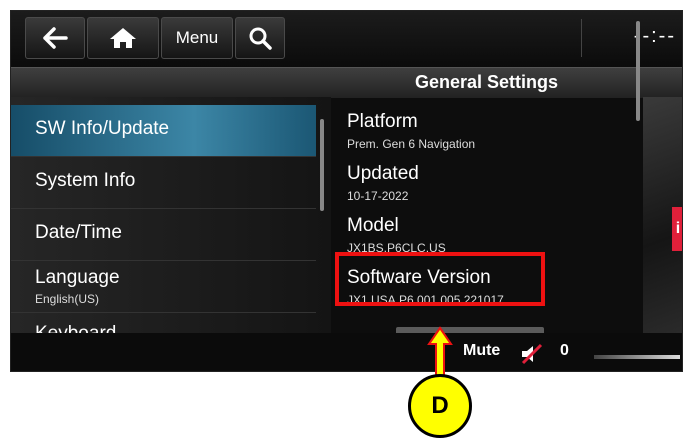 This screenshot has height=444, width=691. Describe the element at coordinates (440, 406) in the screenshot. I see `callout-d: D` at that location.